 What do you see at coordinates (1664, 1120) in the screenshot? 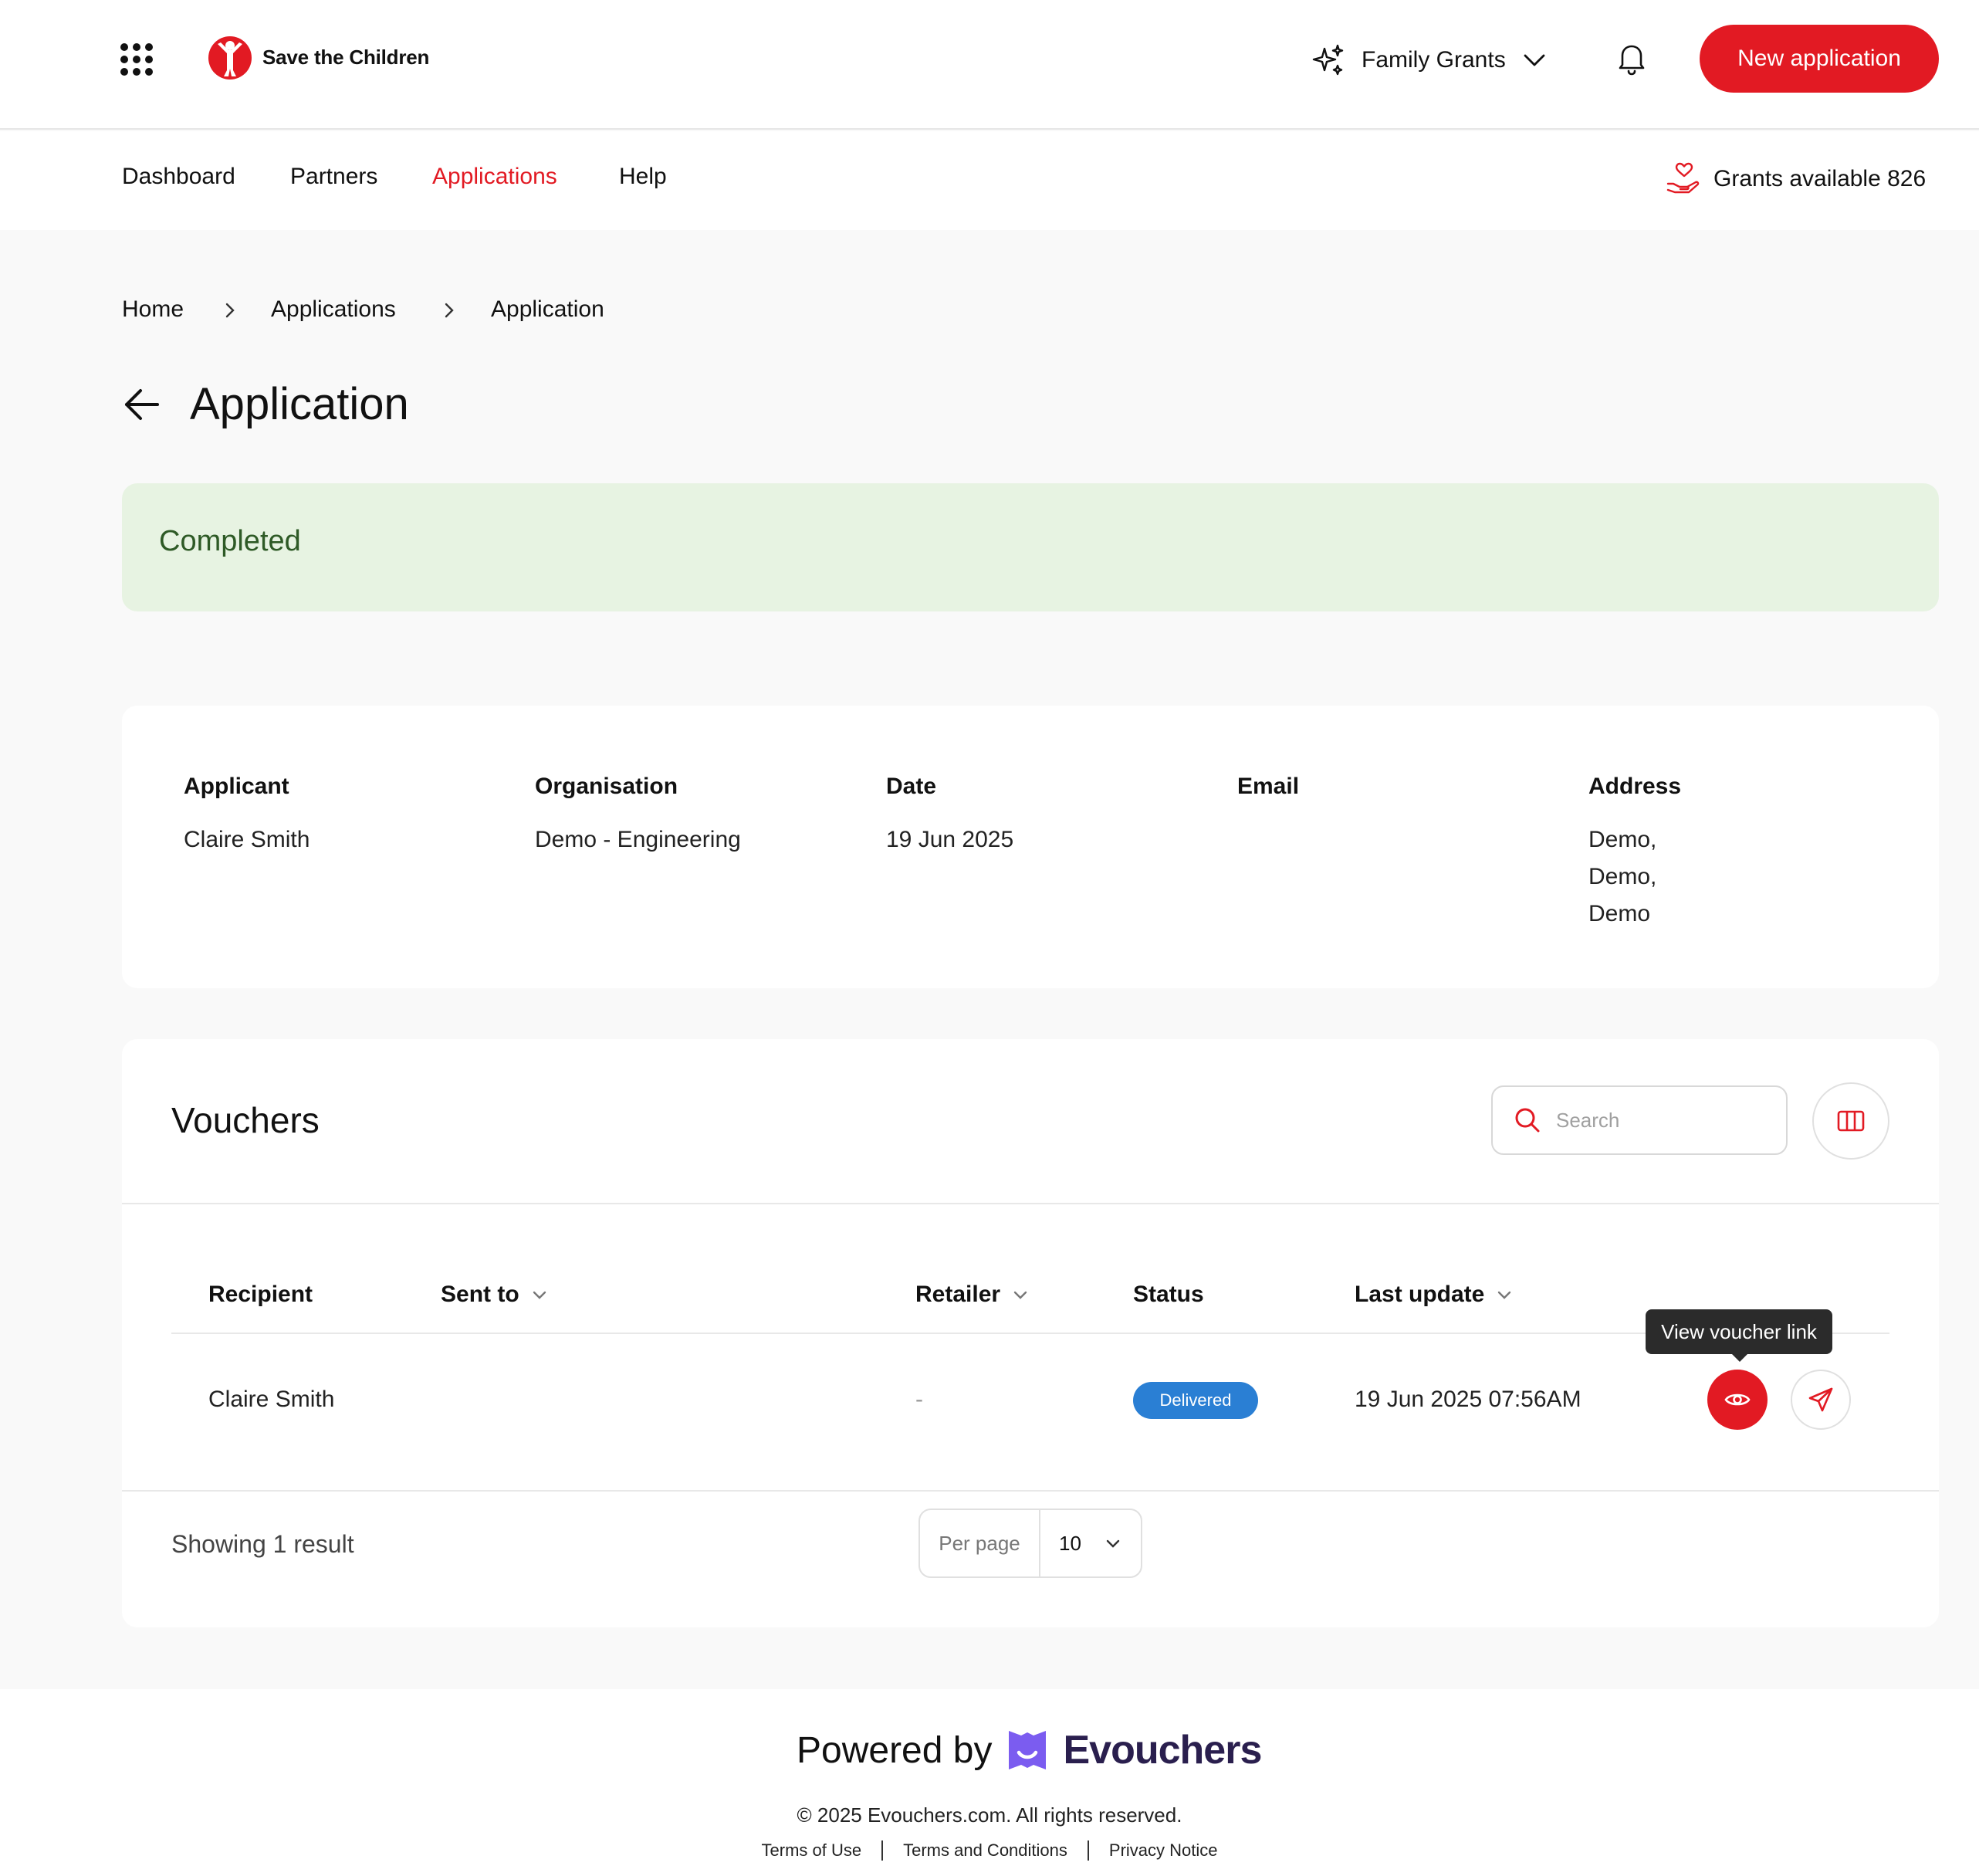
I see `search-input` at bounding box center [1664, 1120].